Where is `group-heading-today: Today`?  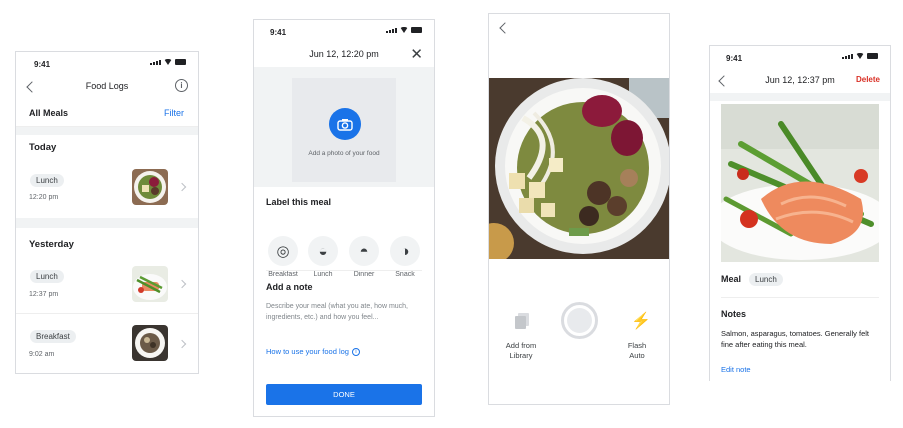 group-heading-today: Today is located at coordinates (43, 147).